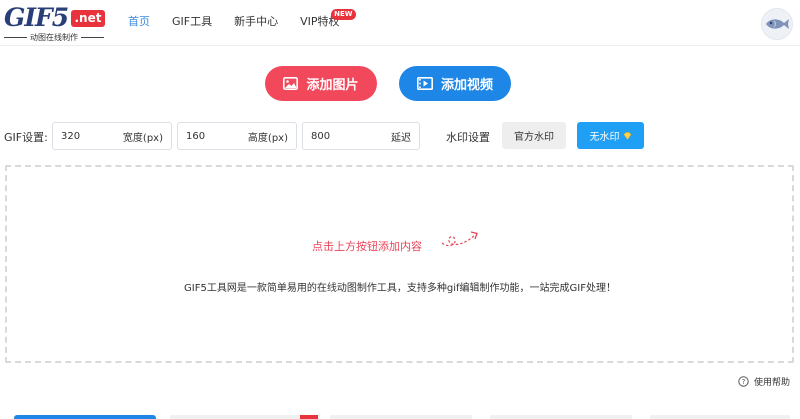 This screenshot has height=419, width=800. I want to click on fish-avatar-icon, so click(777, 24).